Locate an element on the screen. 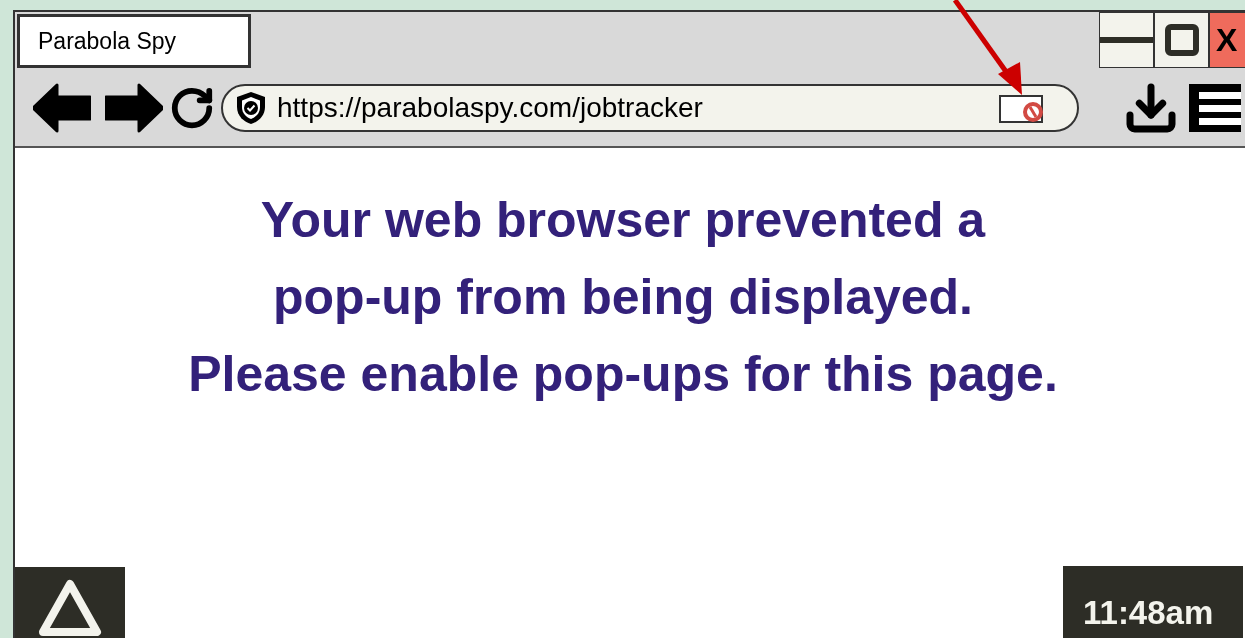 The width and height of the screenshot is (1245, 638). triangle-icon is located at coordinates (70, 607).